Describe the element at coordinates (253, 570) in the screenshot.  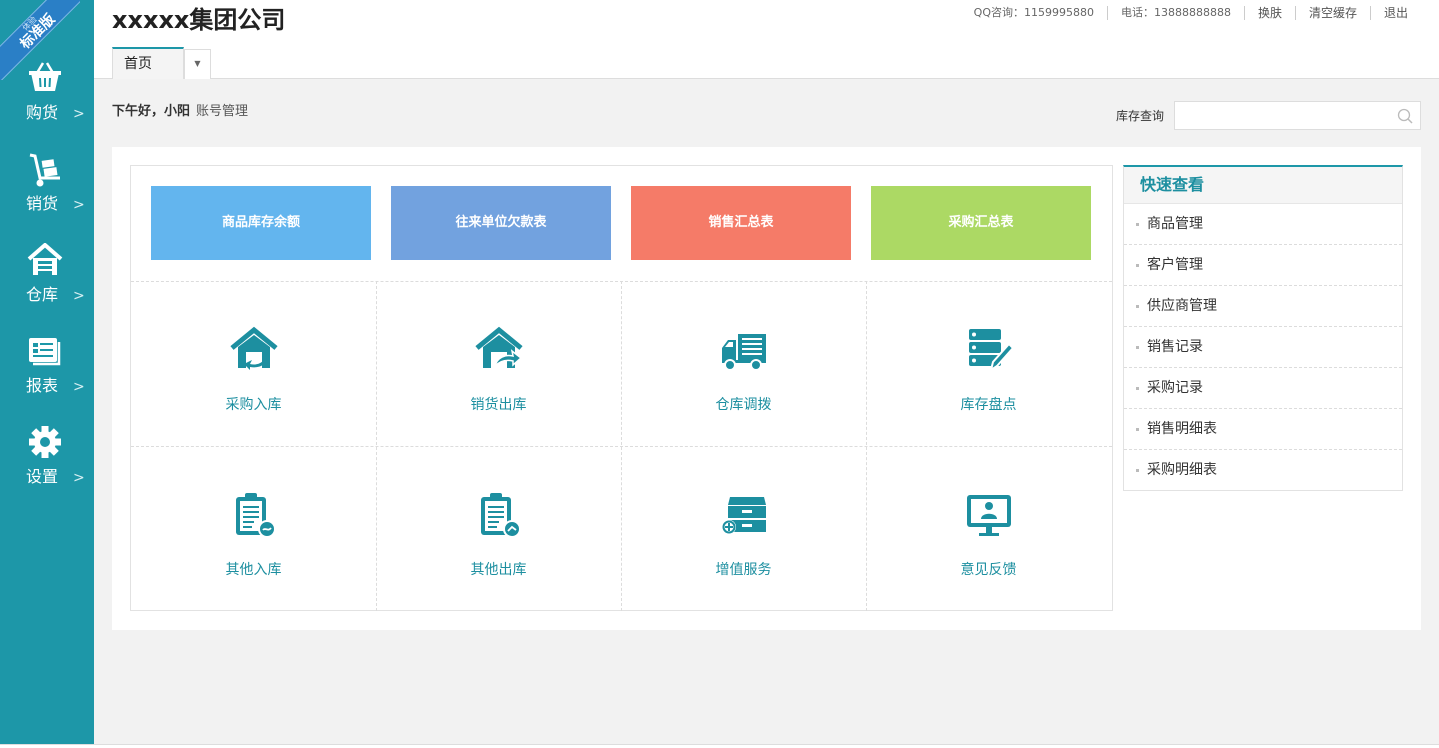
I see `shortcut-label: 其他入库` at that location.